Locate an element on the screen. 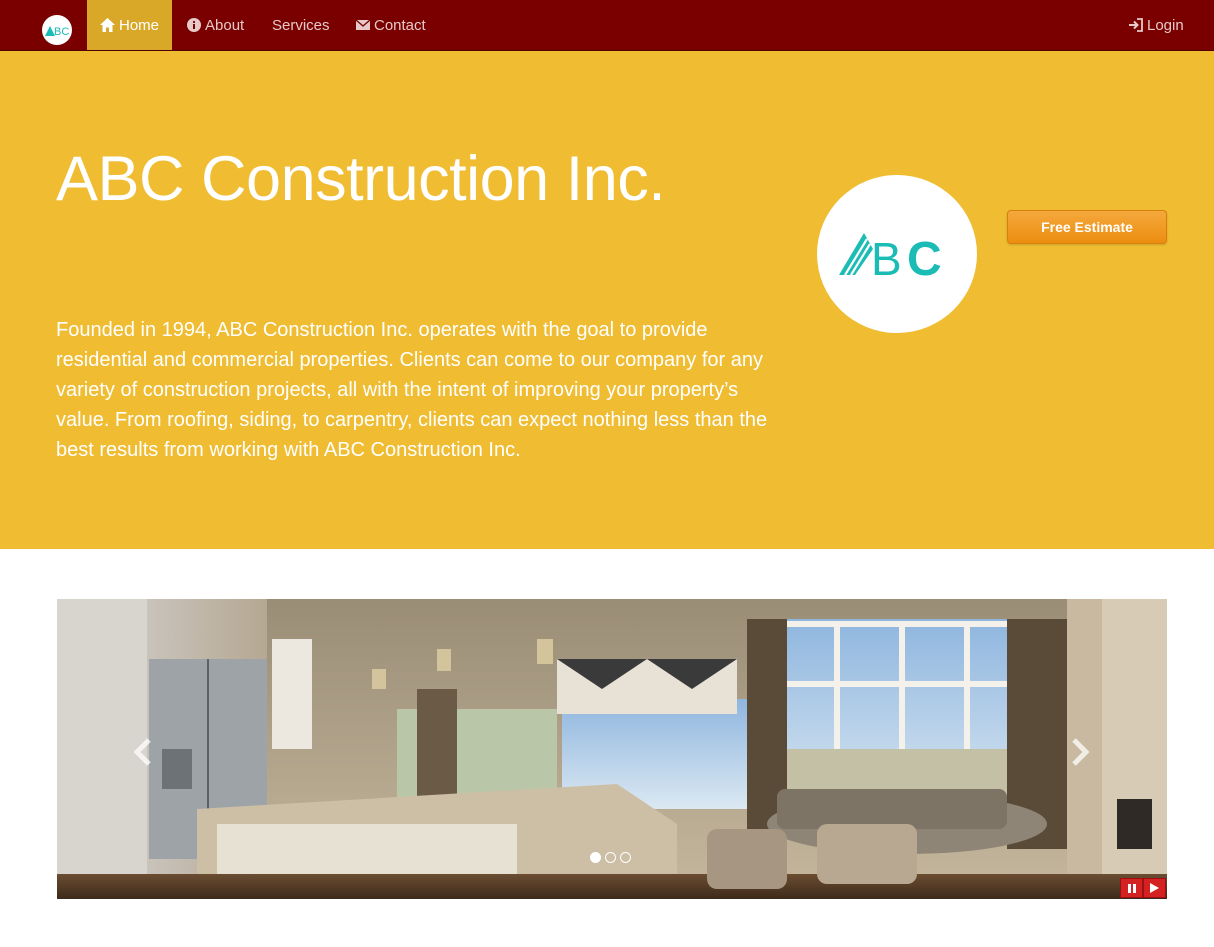  nav-about-label: About is located at coordinates (225, 25).